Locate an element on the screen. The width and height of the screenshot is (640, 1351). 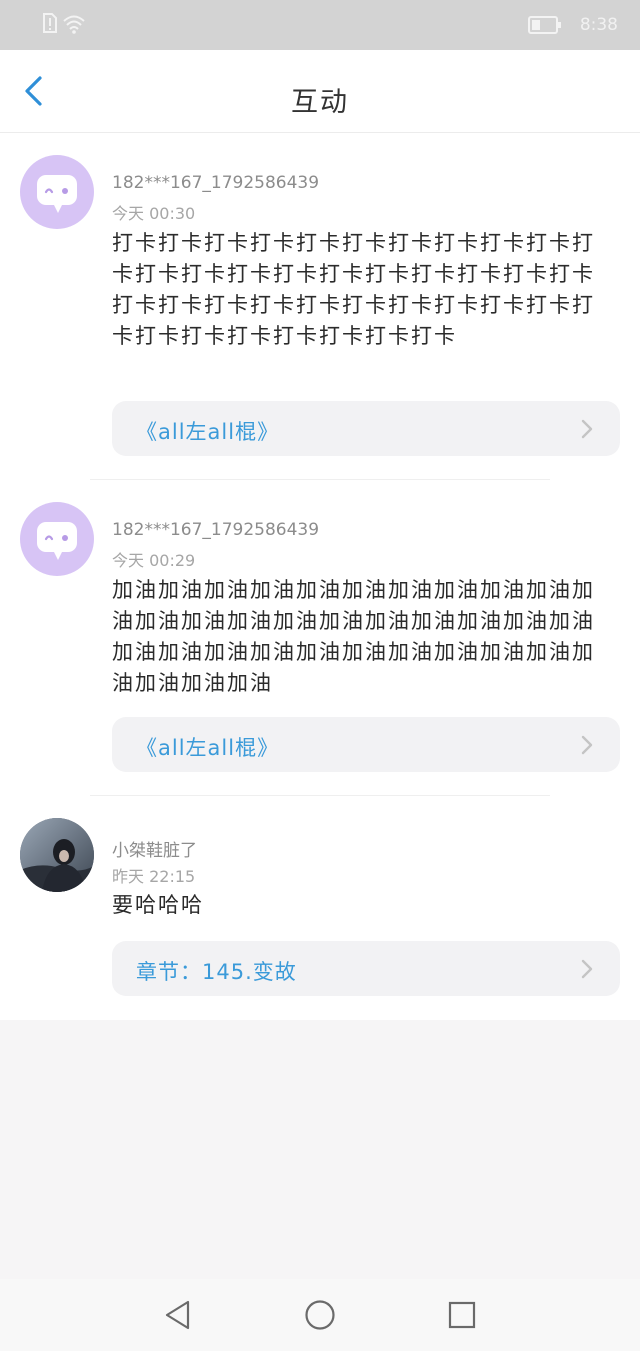
wifi-icon is located at coordinates (74, 24).